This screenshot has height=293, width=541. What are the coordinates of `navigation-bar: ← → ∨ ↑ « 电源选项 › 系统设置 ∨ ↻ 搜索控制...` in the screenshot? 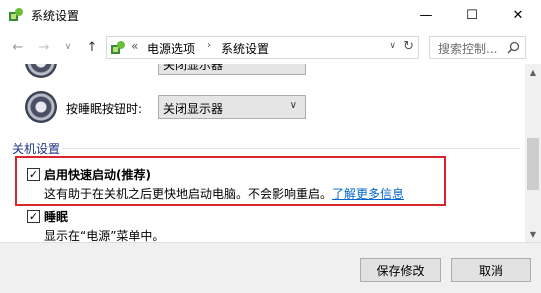 It's located at (270, 47).